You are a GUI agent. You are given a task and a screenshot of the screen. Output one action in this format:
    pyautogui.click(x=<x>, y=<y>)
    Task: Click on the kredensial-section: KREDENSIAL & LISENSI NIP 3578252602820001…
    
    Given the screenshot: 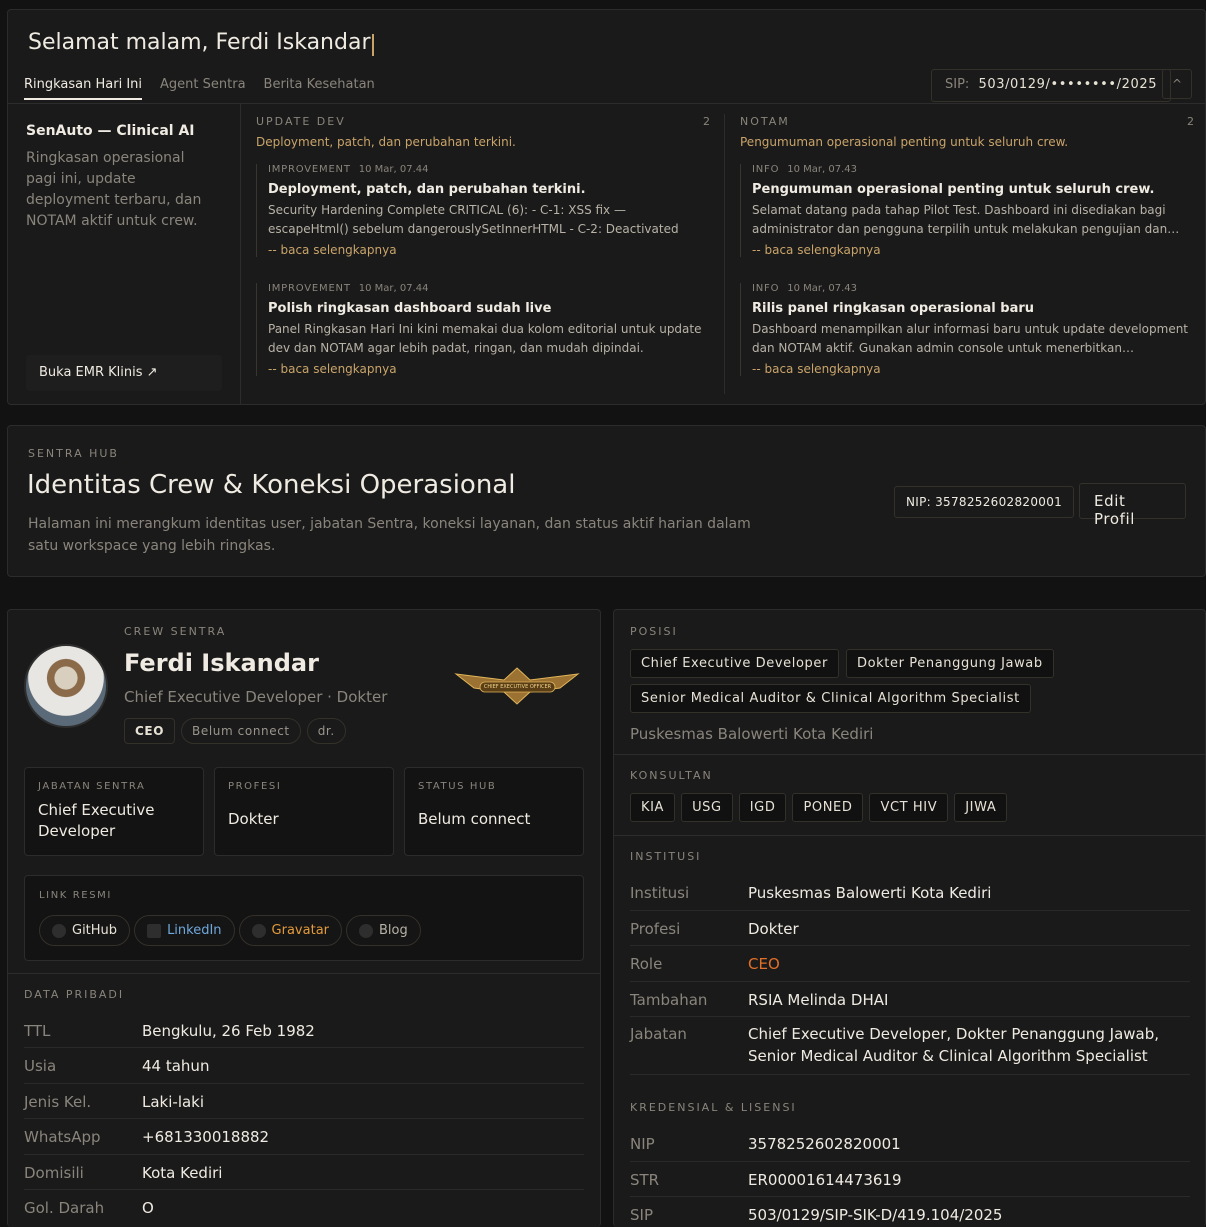 What is the action you would take?
    pyautogui.click(x=910, y=1164)
    